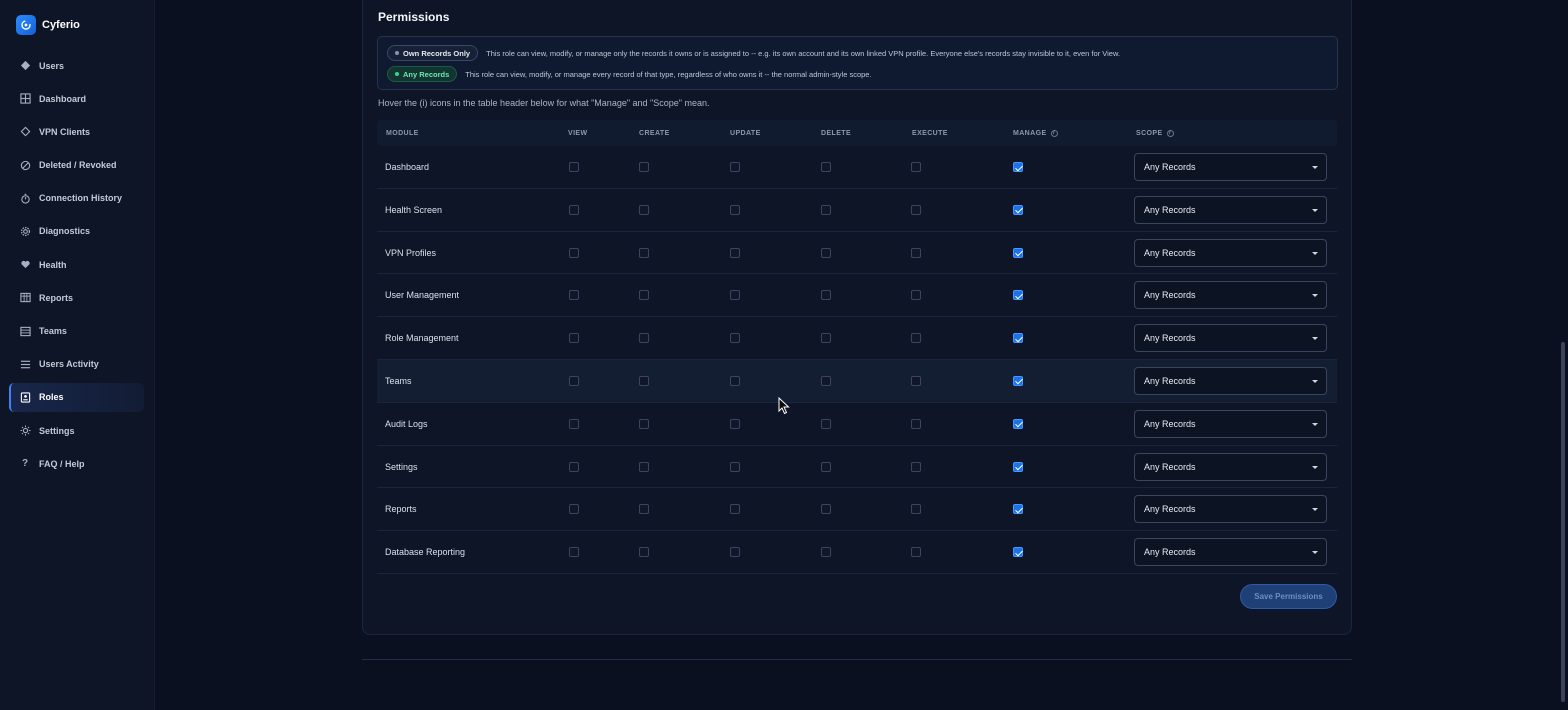 The height and width of the screenshot is (710, 1568). Describe the element at coordinates (76, 430) in the screenshot. I see `sidebar-item-settings: Settings` at that location.